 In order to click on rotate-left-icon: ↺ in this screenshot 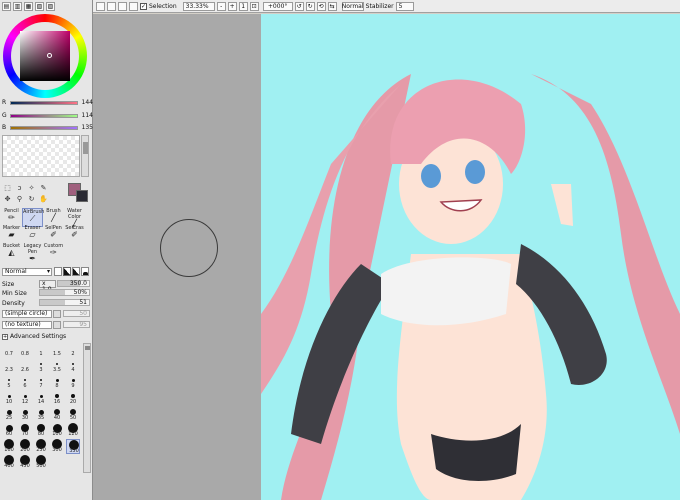, I will do `click(299, 6)`.